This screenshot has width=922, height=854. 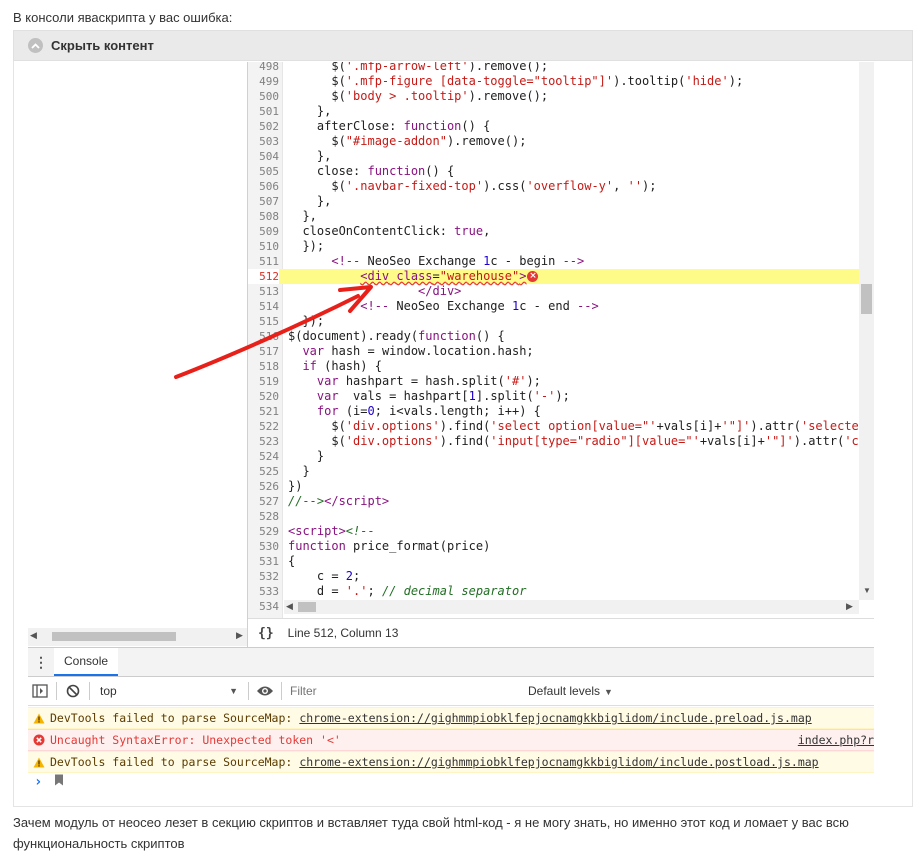 What do you see at coordinates (59, 782) in the screenshot?
I see `bookmark-icon` at bounding box center [59, 782].